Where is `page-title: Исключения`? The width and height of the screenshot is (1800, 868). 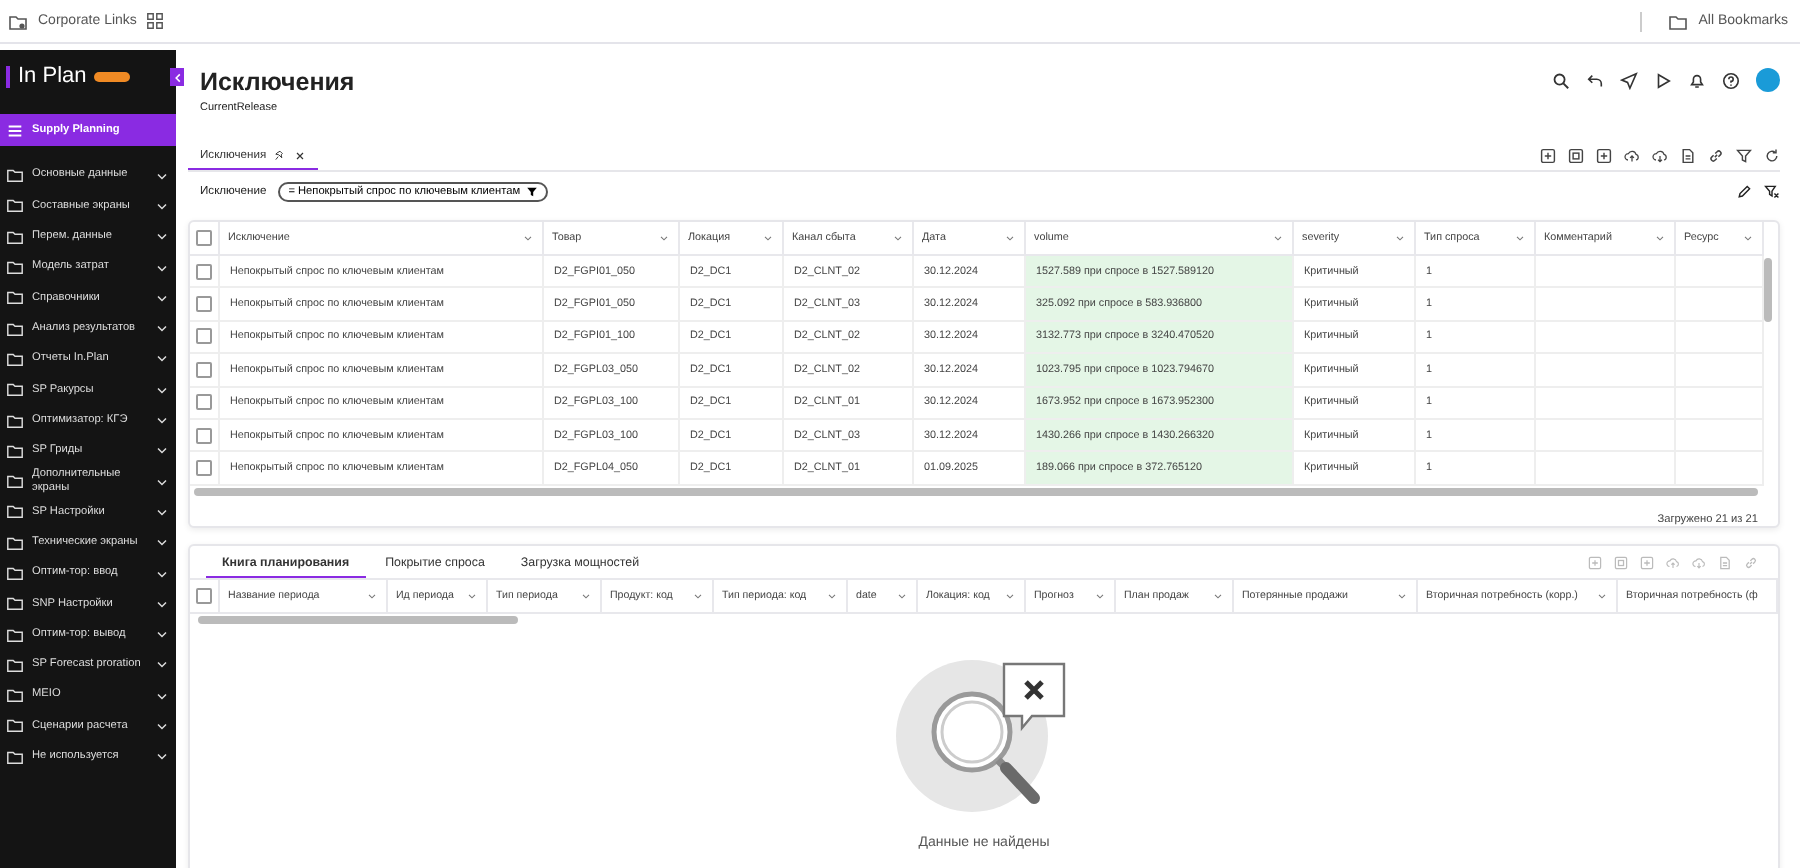
page-title: Исключения is located at coordinates (278, 82).